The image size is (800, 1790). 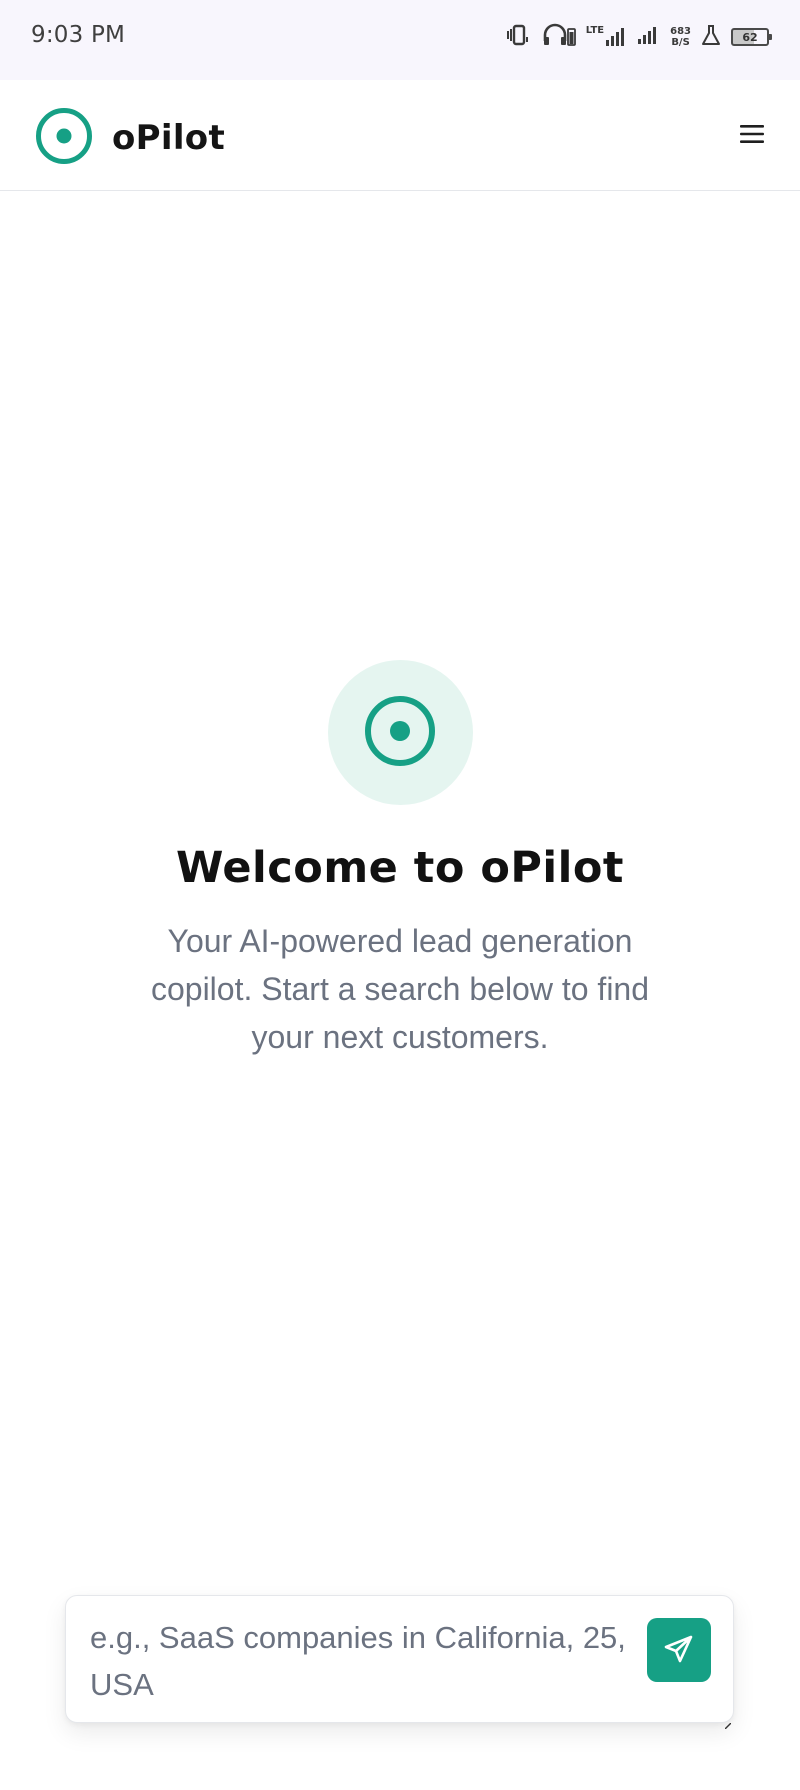 What do you see at coordinates (711, 37) in the screenshot?
I see `flask-icon` at bounding box center [711, 37].